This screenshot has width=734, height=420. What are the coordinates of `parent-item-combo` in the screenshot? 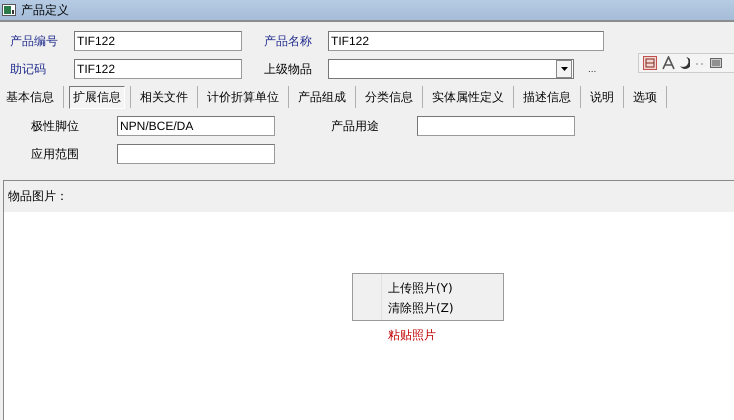 It's located at (451, 69).